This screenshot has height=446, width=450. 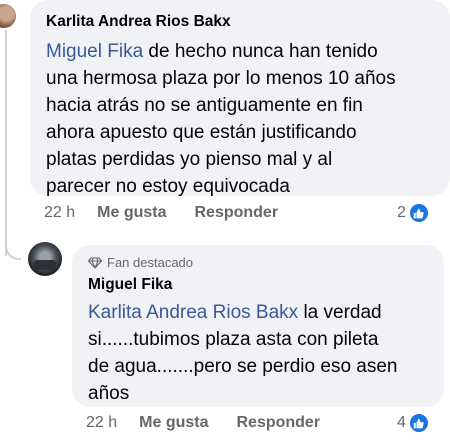 I want to click on comment-mention: Miguel Fika, so click(x=94, y=51).